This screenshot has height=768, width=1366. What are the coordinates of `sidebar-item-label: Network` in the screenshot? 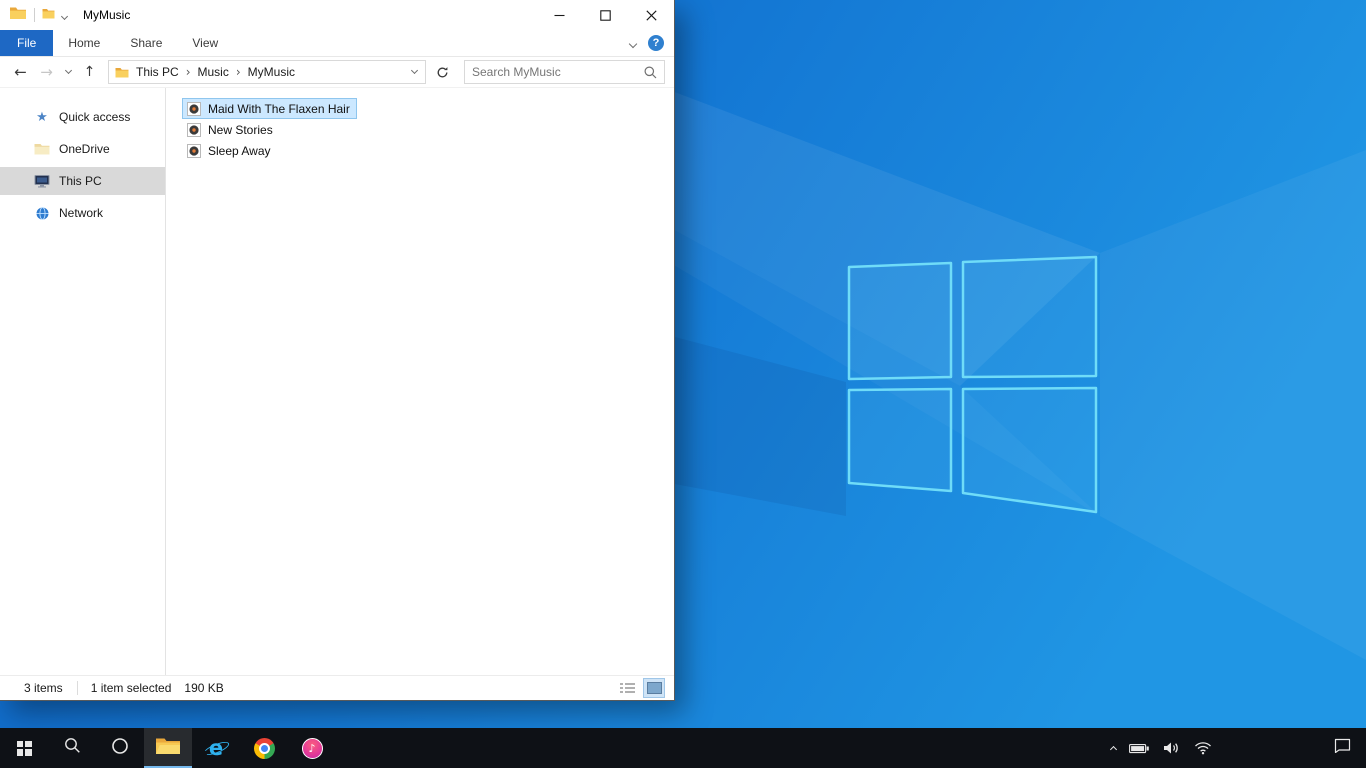 It's located at (81, 213).